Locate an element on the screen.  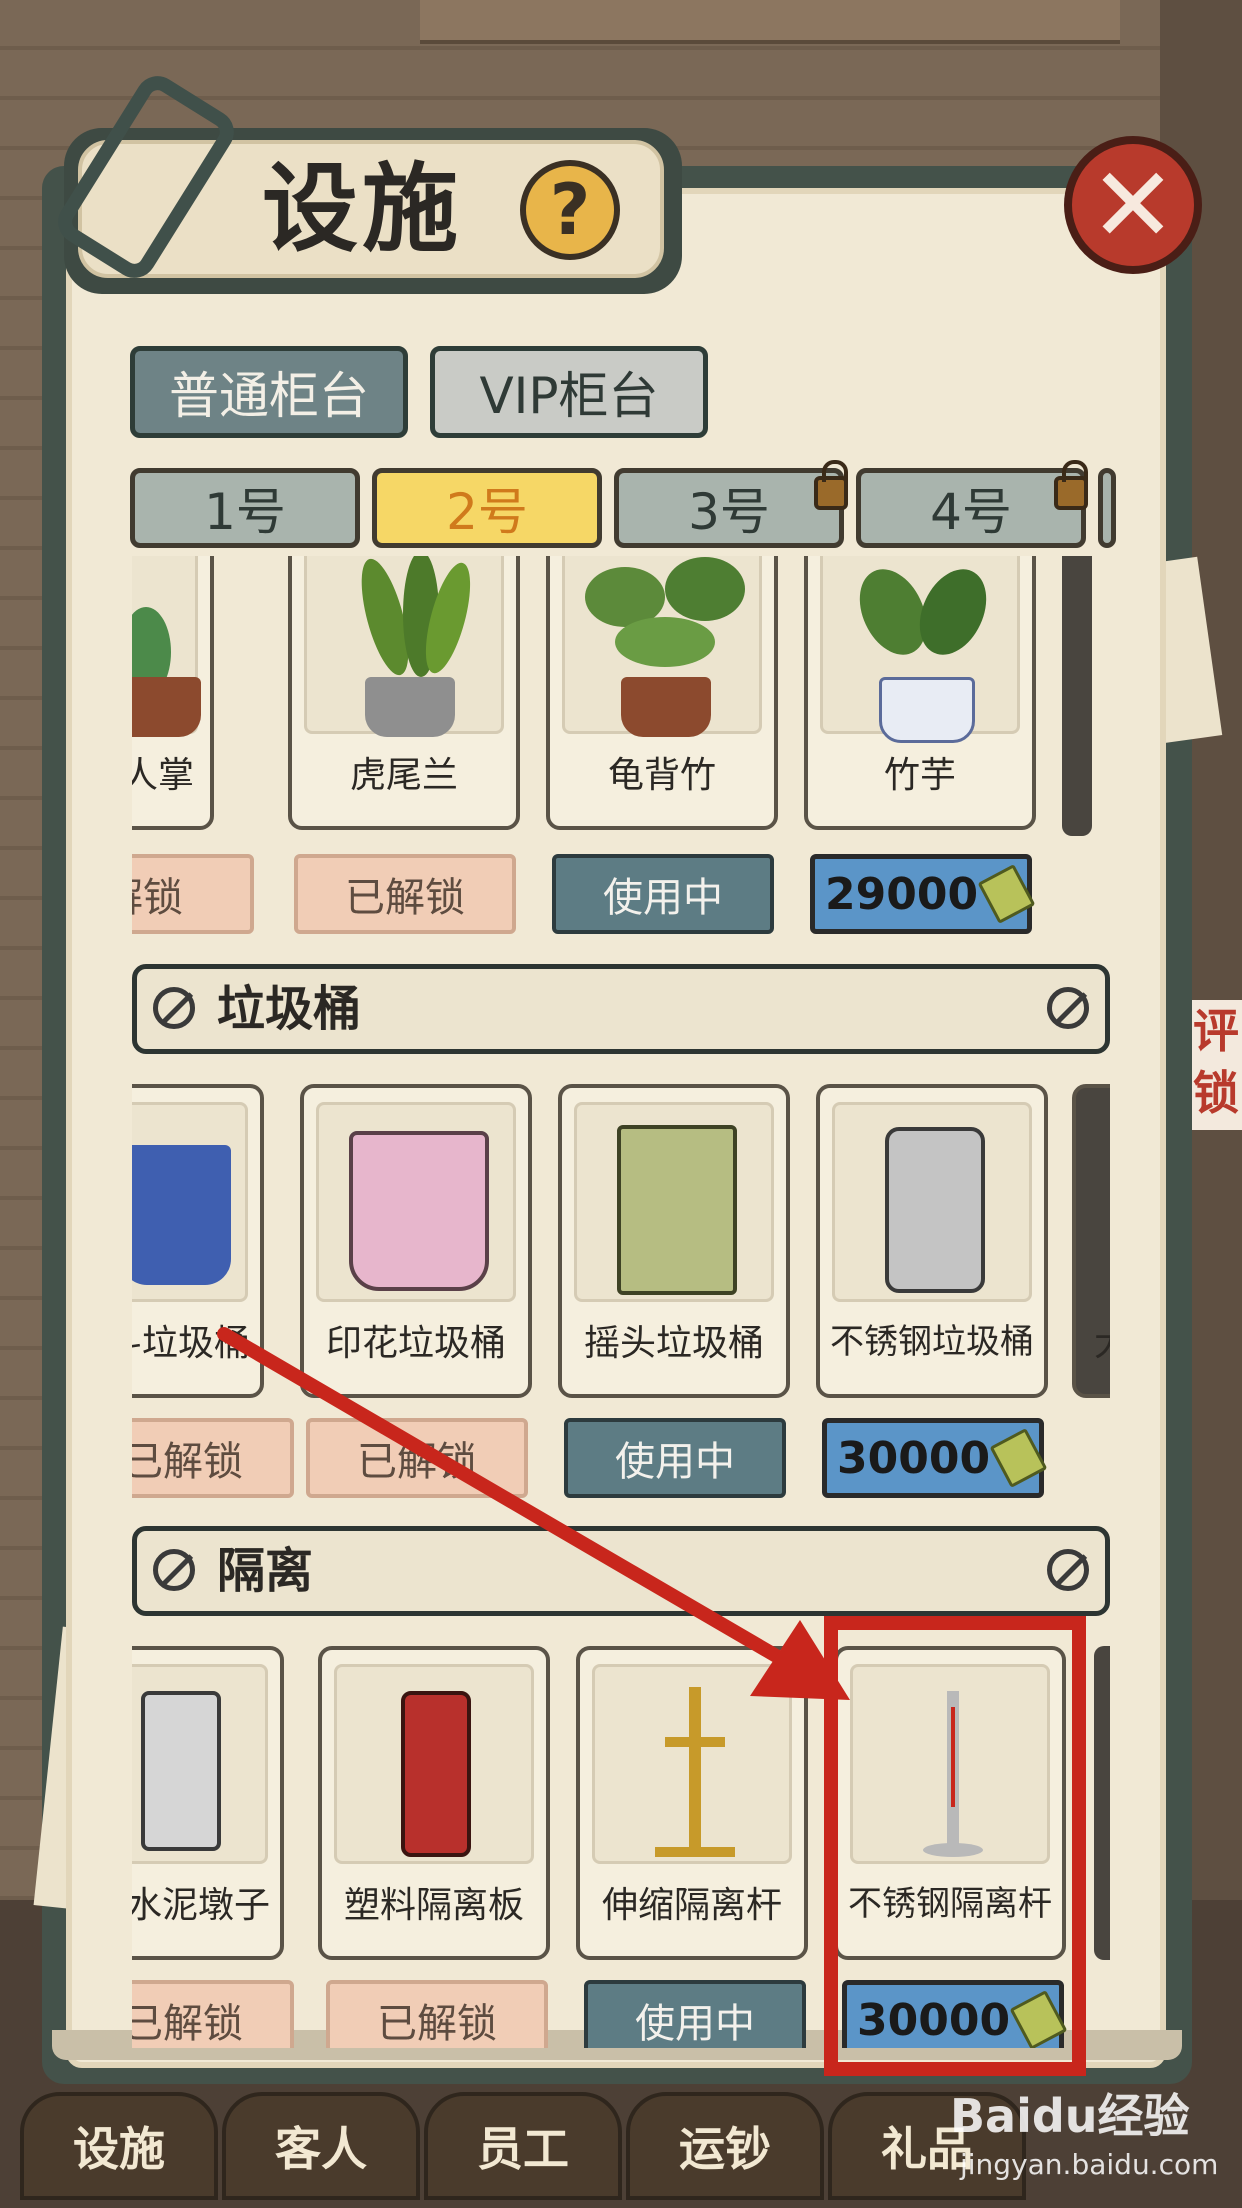
watermark-url: jingyan.baidu.com is located at coordinates (1089, 2164).